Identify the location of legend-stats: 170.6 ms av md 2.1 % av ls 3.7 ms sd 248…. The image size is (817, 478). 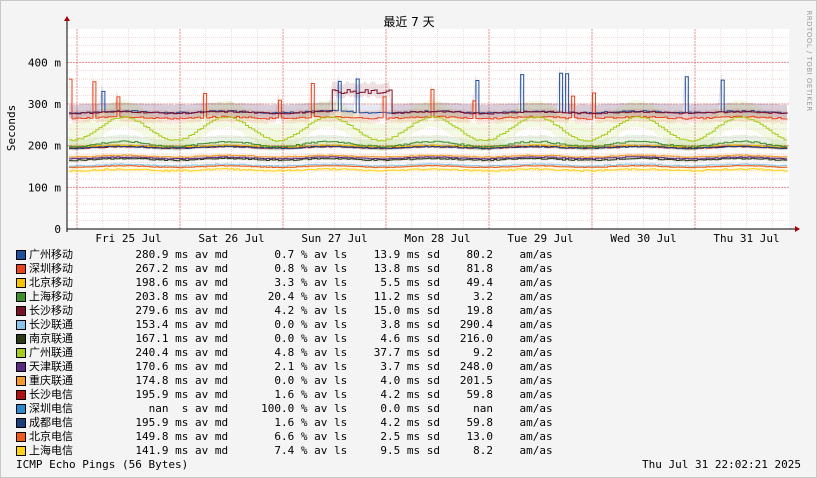
(321, 366).